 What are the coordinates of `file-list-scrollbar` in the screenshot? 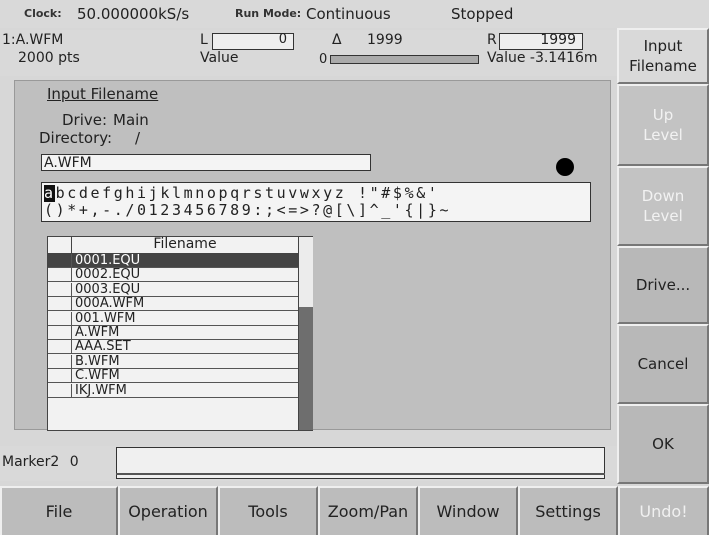 It's located at (305, 333).